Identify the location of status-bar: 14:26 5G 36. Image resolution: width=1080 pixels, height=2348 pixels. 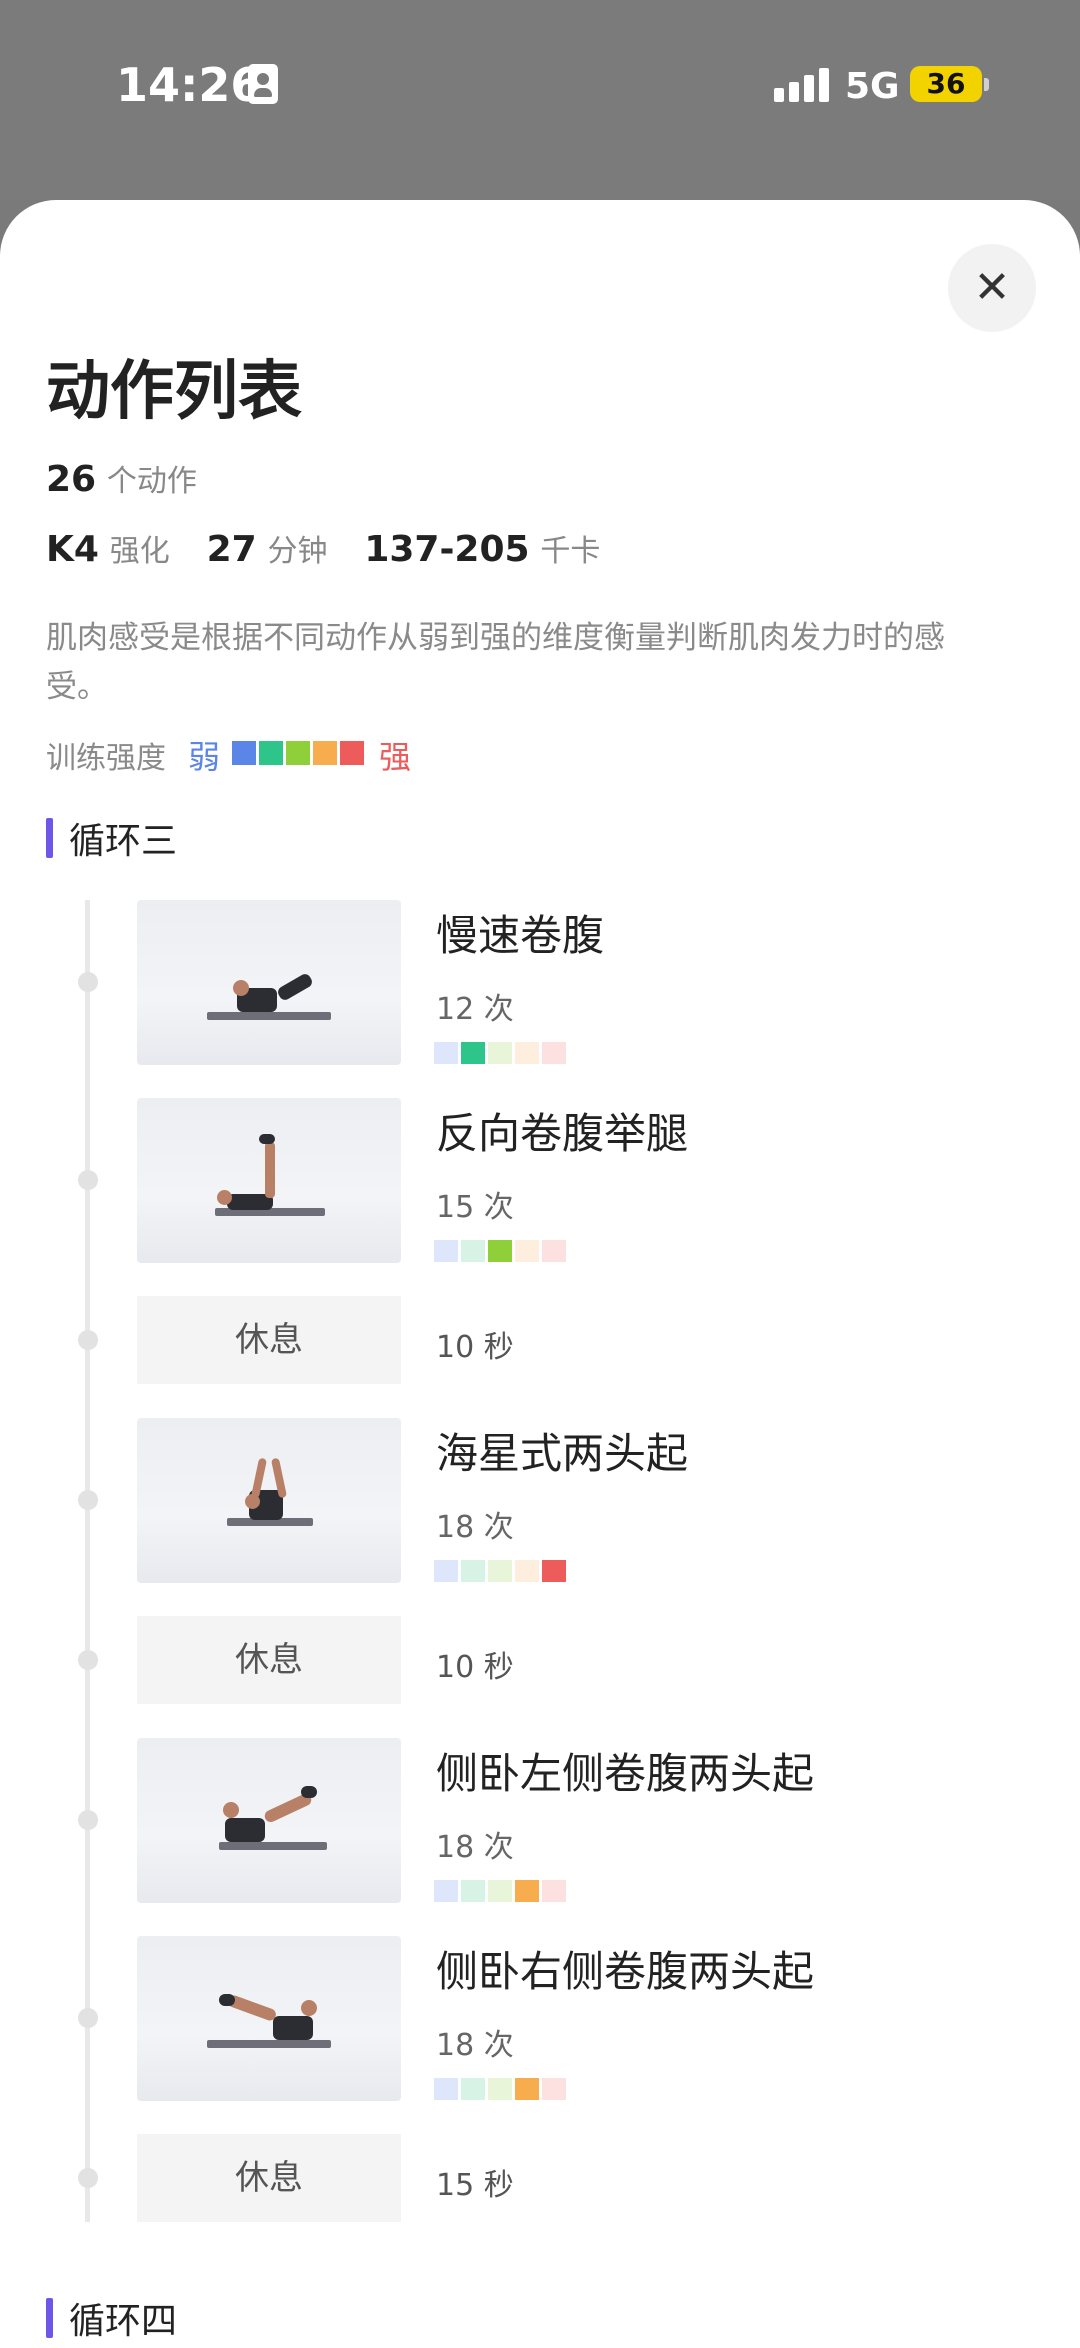
(540, 100).